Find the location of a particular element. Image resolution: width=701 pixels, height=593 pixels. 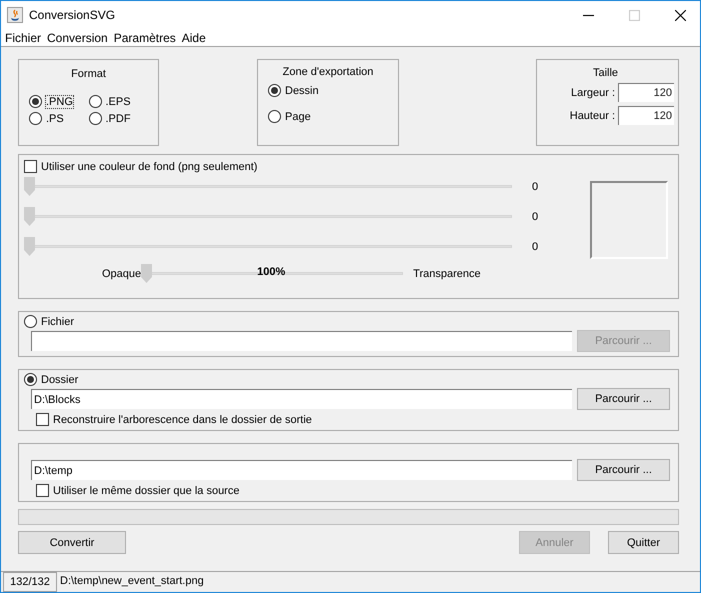

status-count: 132/132 is located at coordinates (30, 582).